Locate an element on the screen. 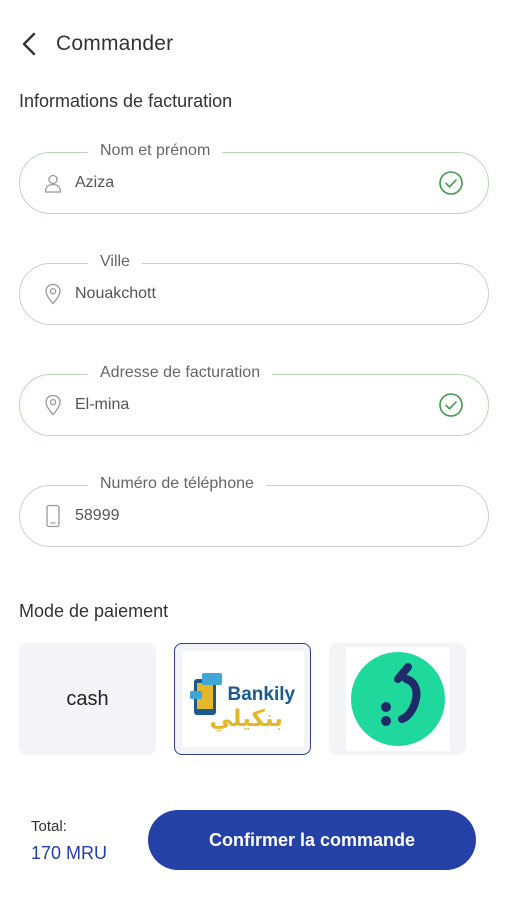 The height and width of the screenshot is (900, 506). billing-section-title: Informations de facturation is located at coordinates (126, 101).